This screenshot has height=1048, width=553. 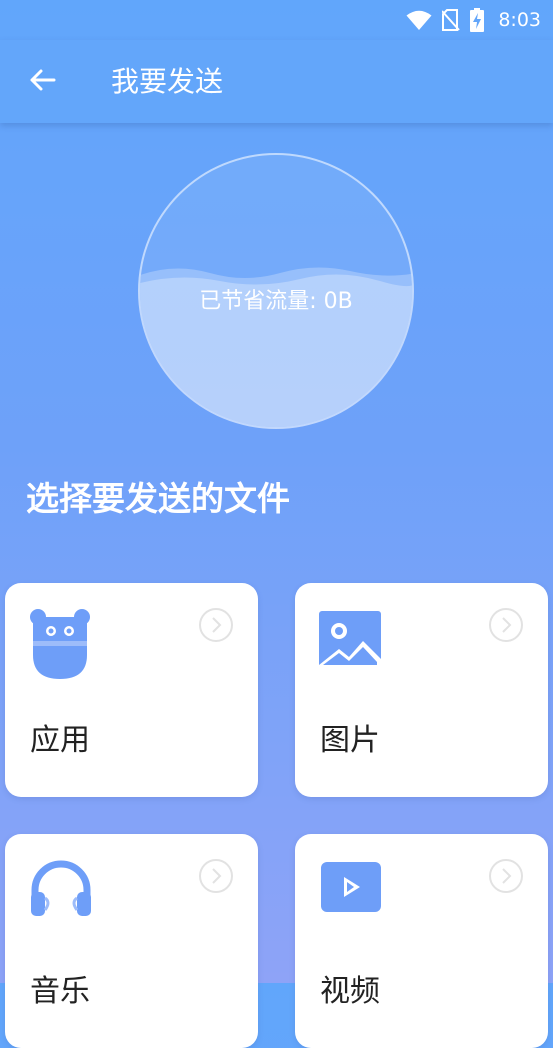 What do you see at coordinates (60, 740) in the screenshot?
I see `category-label: 应用` at bounding box center [60, 740].